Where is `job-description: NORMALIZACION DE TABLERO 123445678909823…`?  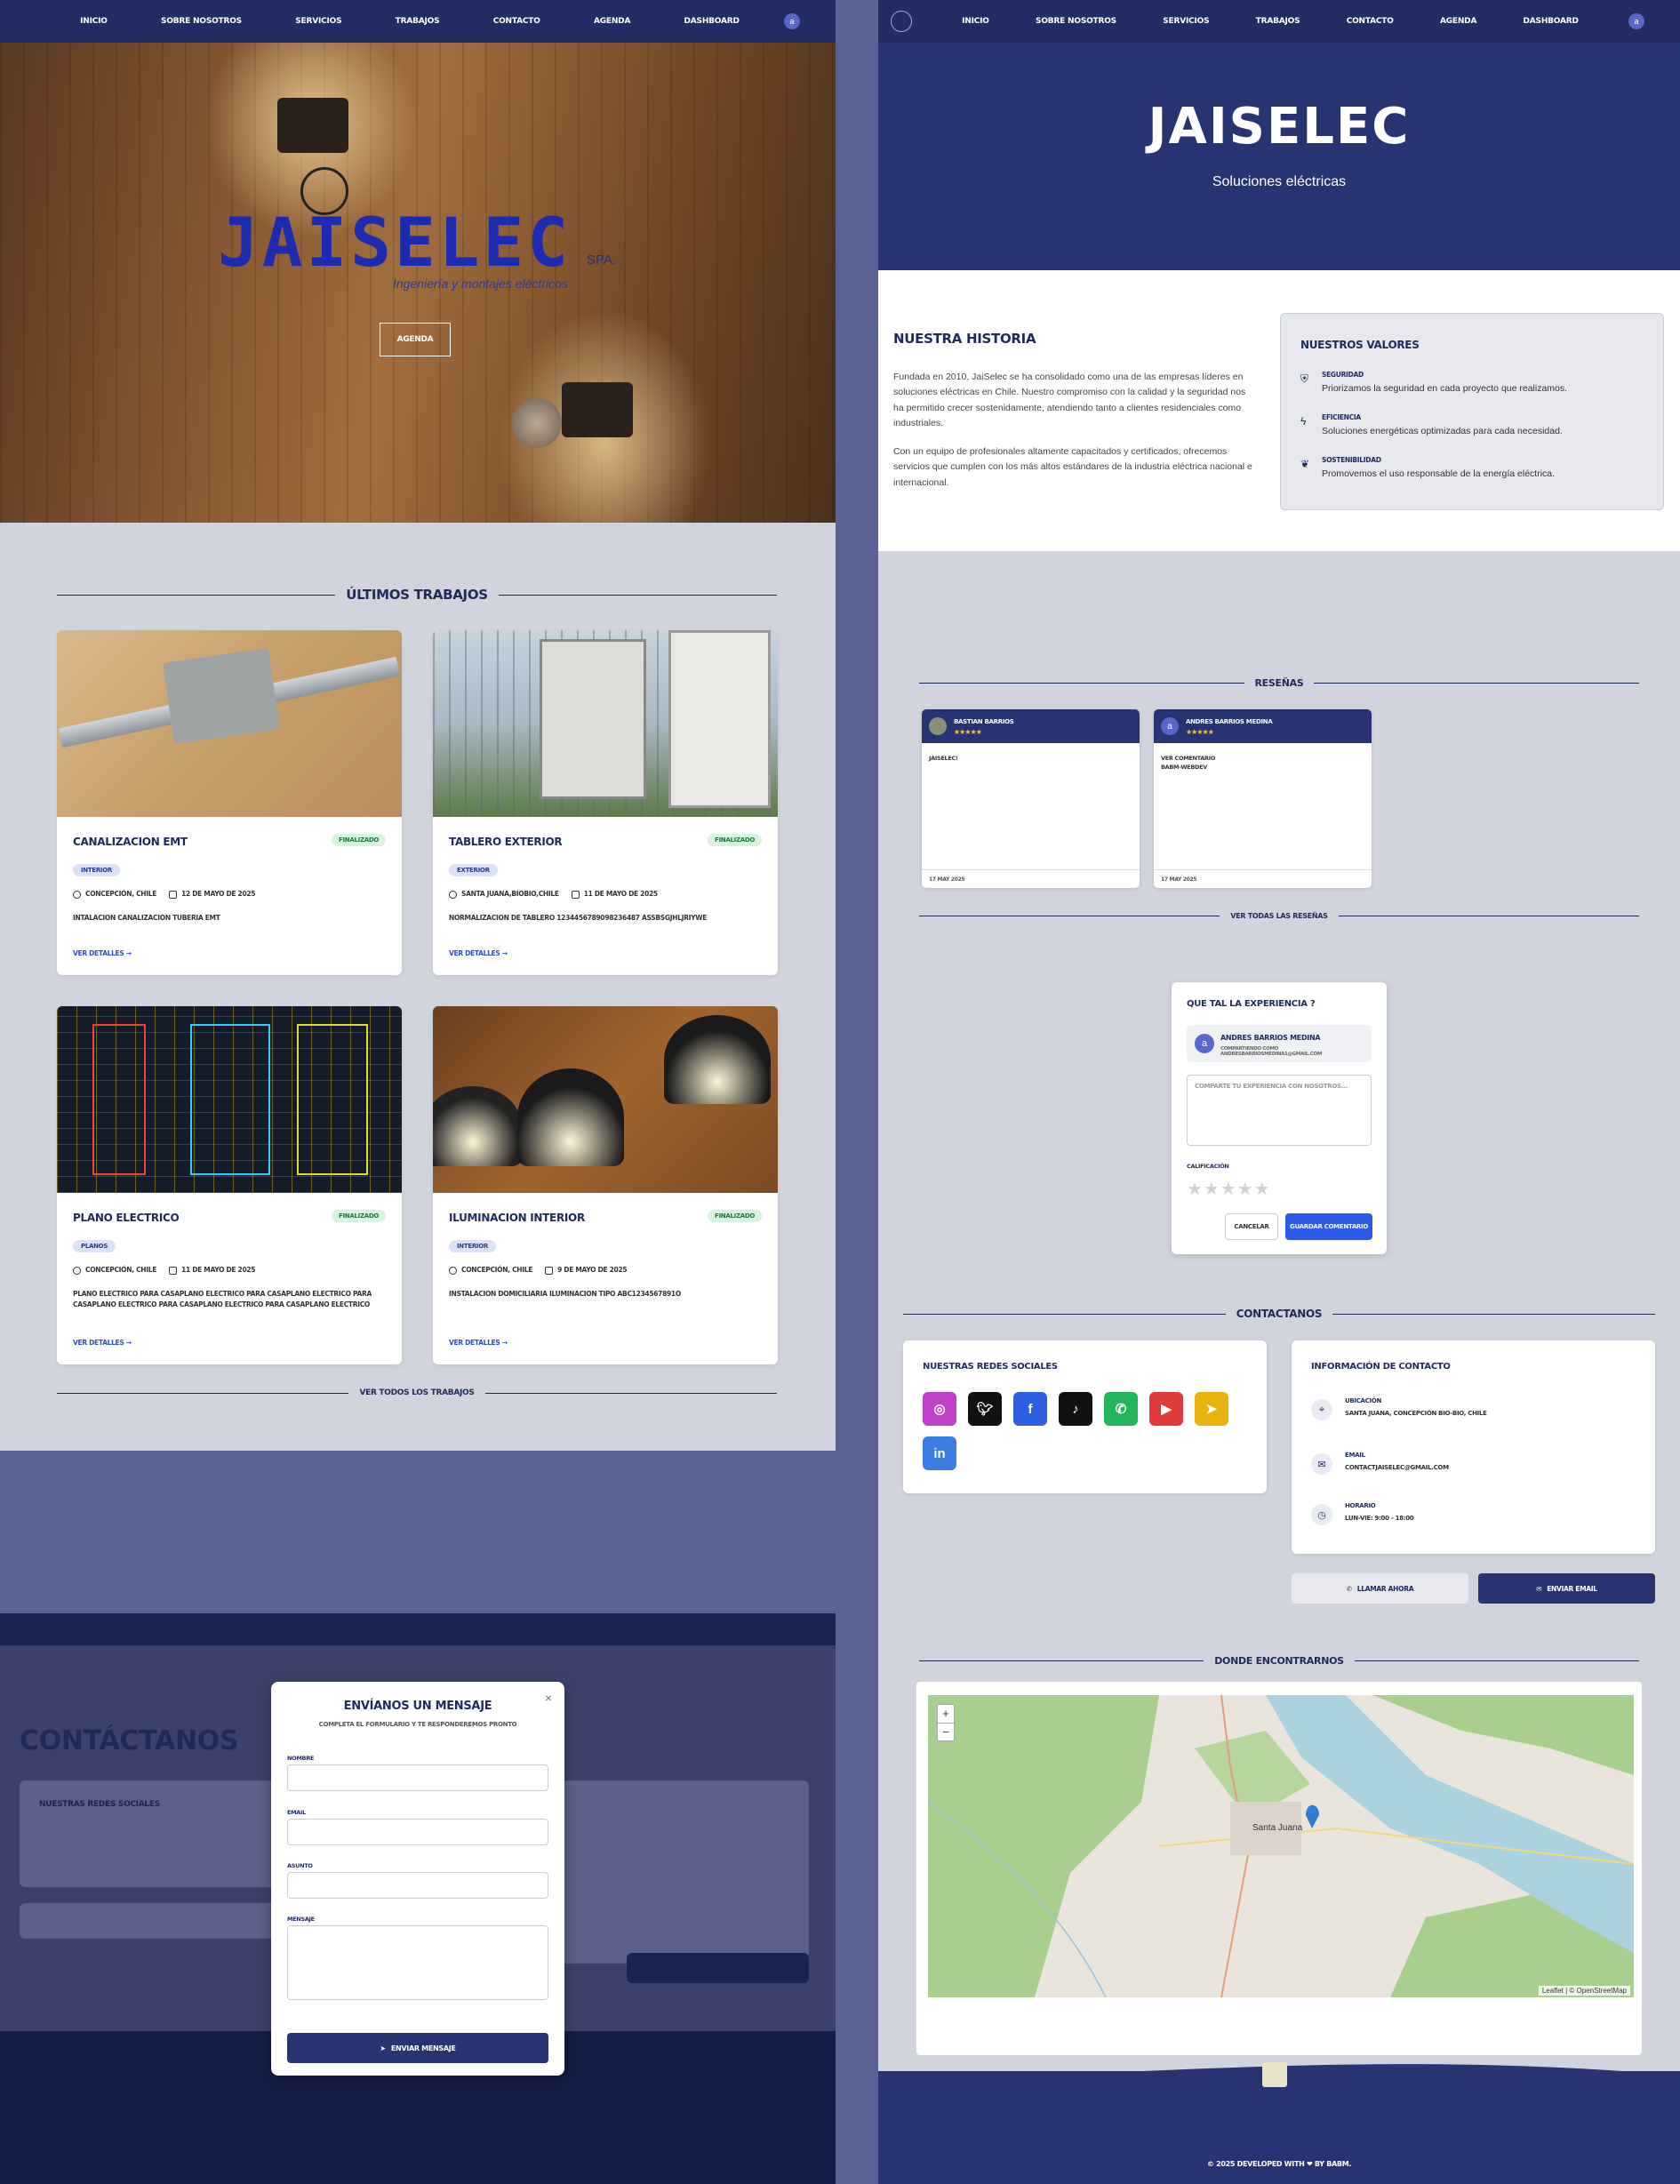
job-description: NORMALIZACION DE TABLERO 123445678909823… is located at coordinates (578, 918).